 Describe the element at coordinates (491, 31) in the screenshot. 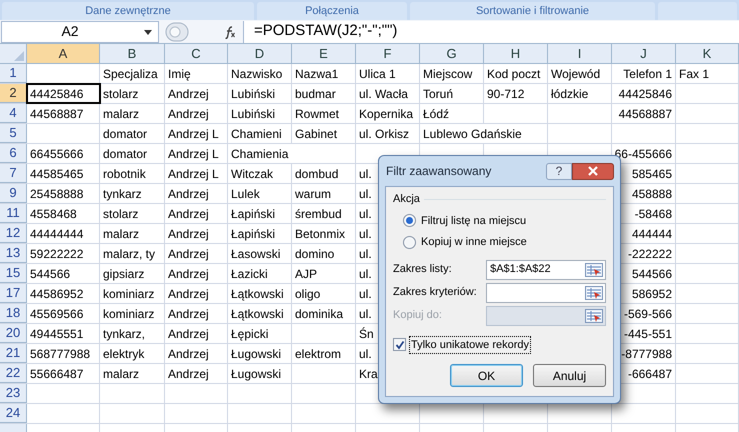

I see `formula-field: =PODSTAW(J2;"-";"")` at that location.